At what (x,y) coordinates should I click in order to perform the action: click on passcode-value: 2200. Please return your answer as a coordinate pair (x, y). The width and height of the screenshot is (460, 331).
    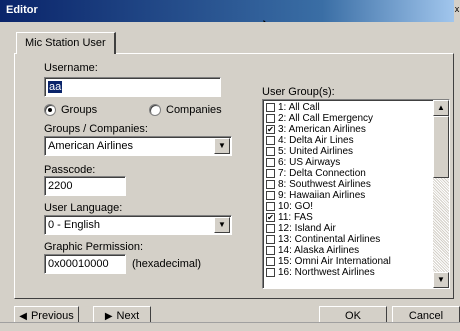
    Looking at the image, I should click on (60, 186).